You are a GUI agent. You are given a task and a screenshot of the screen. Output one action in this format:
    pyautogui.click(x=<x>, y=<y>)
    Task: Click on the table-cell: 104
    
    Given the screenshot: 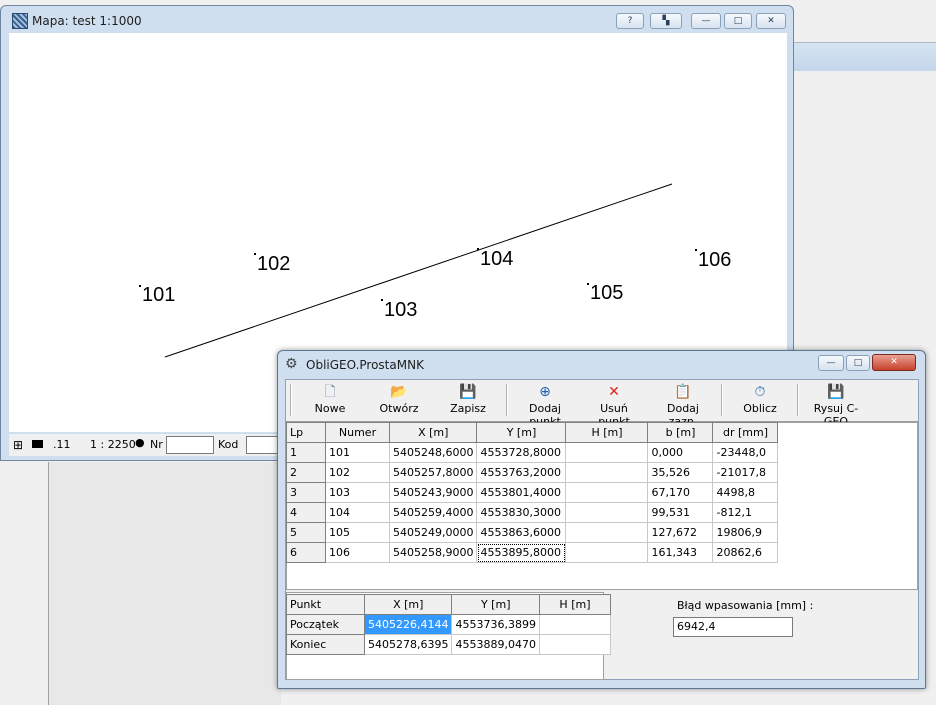 What is the action you would take?
    pyautogui.click(x=357, y=512)
    